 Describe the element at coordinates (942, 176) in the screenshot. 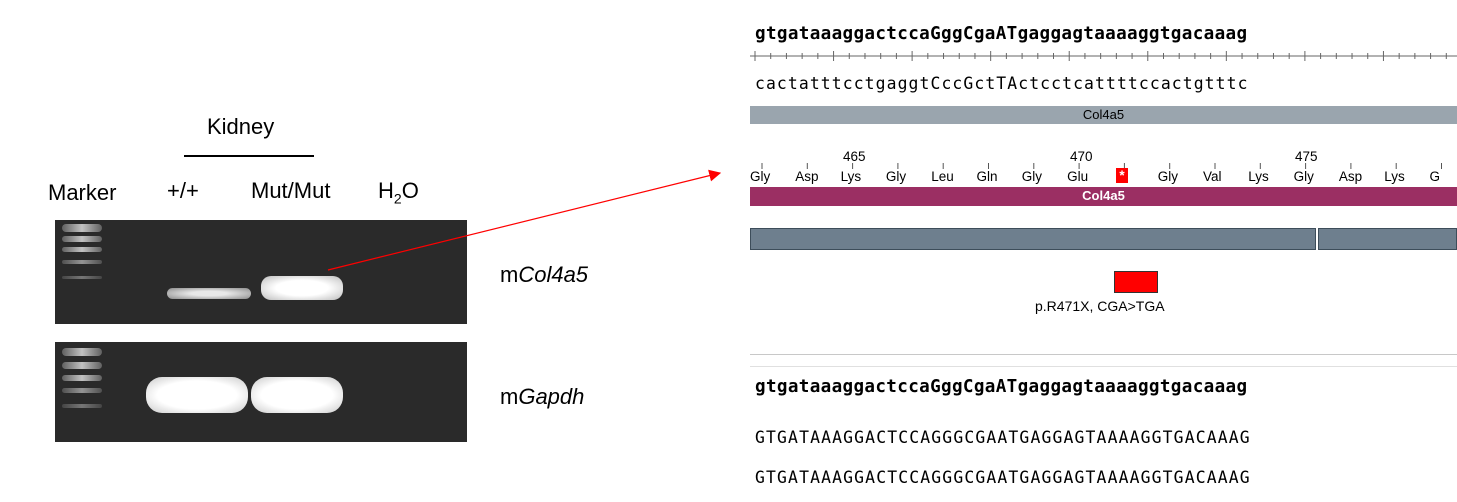

I see `amino-acid: Leu` at that location.